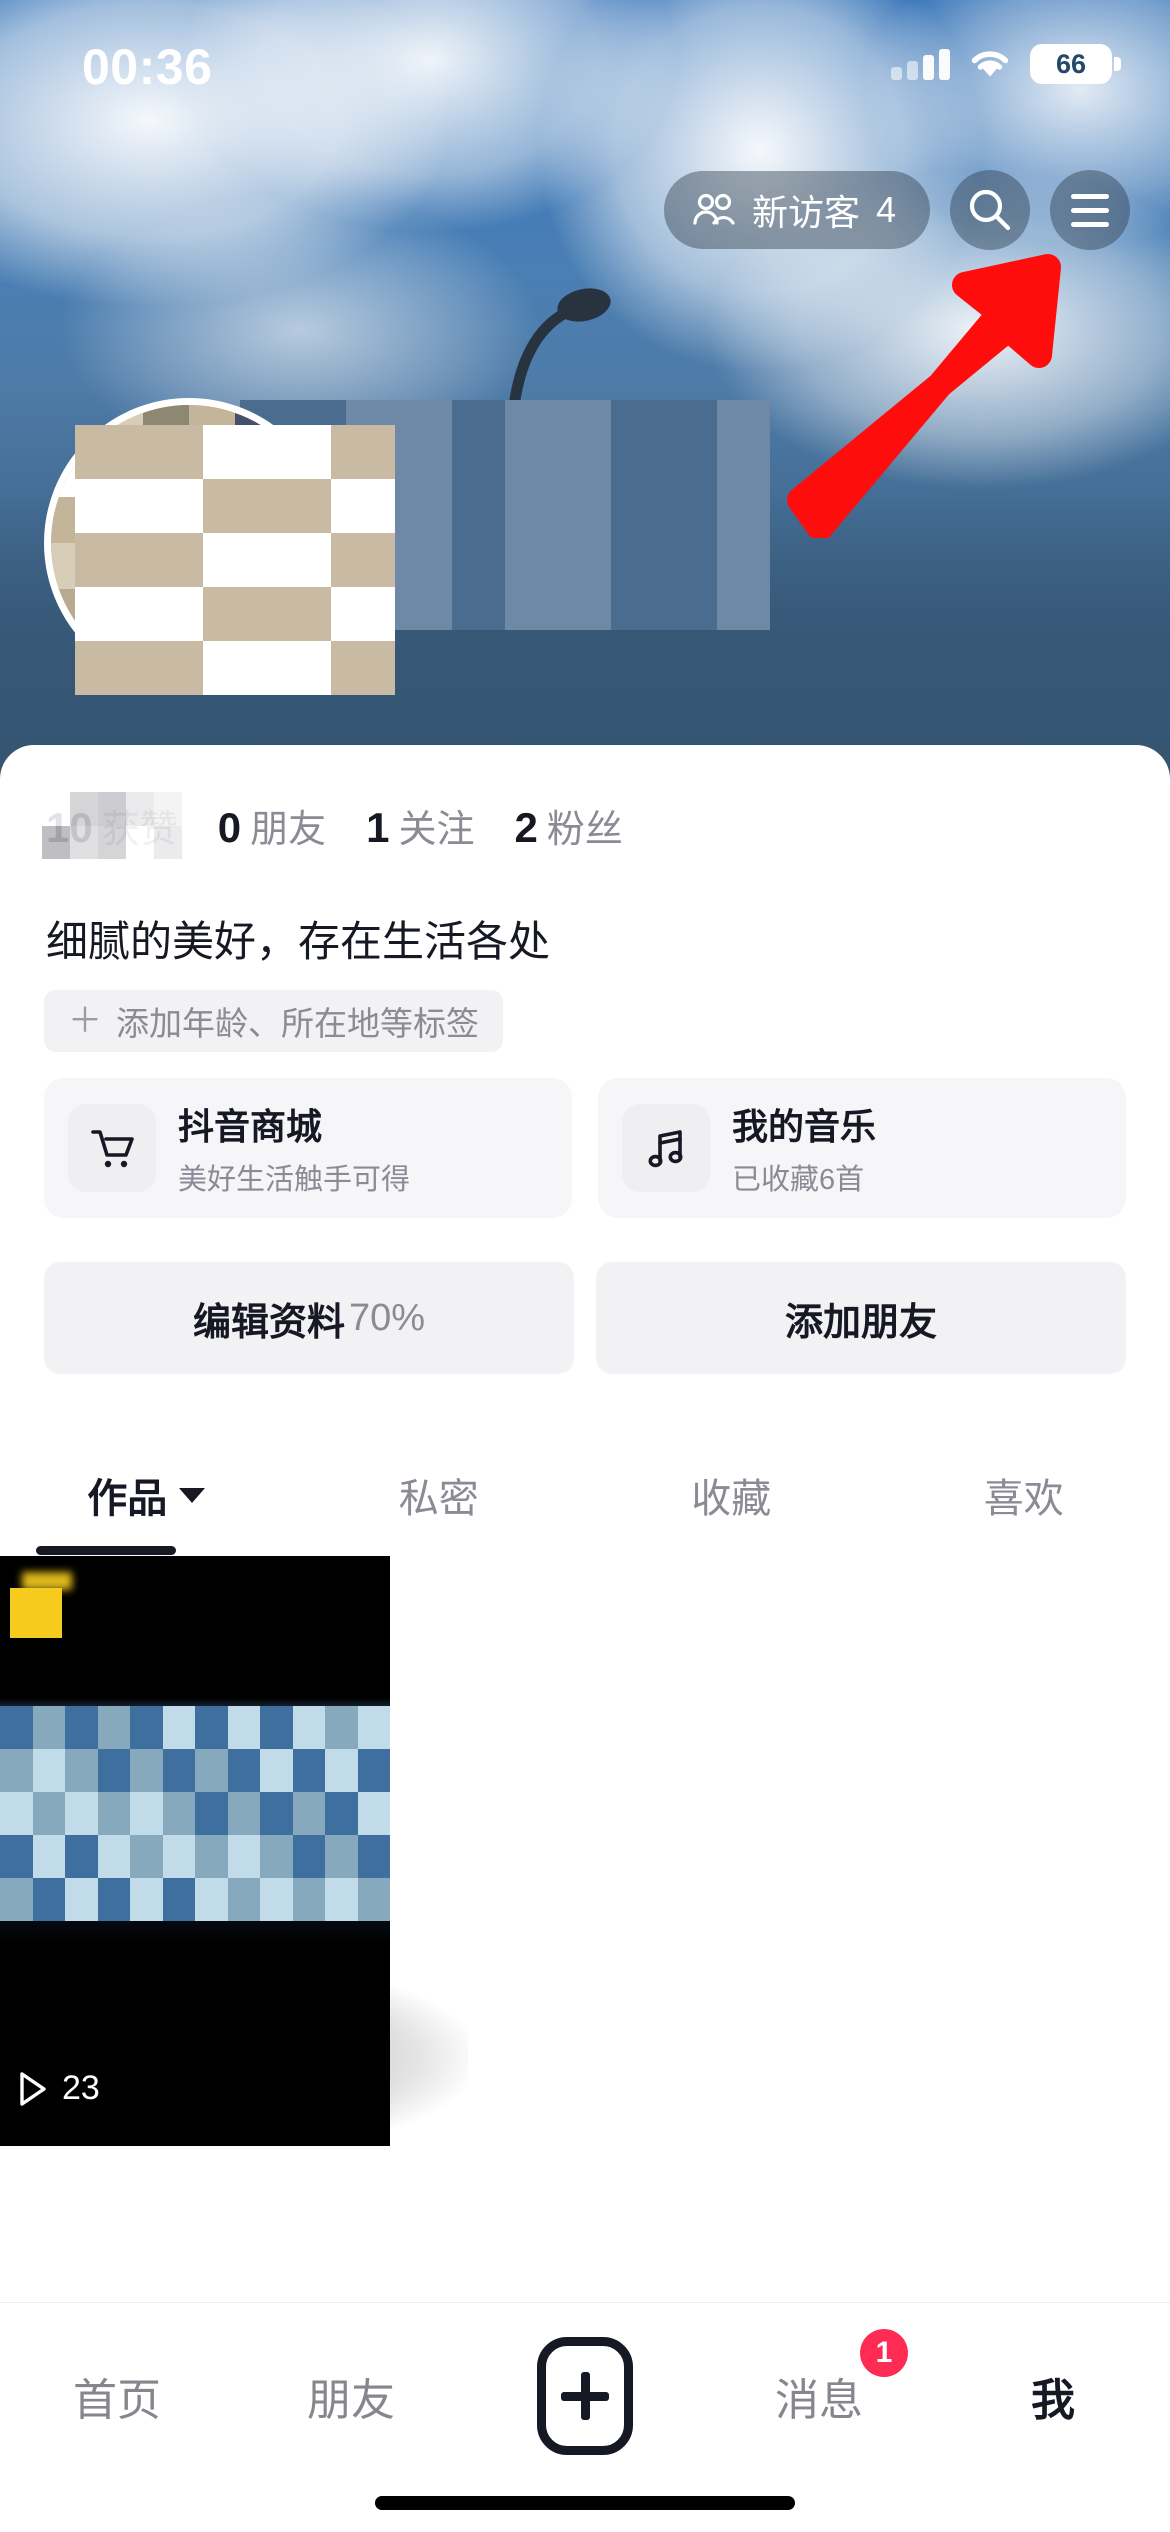  Describe the element at coordinates (112, 1148) in the screenshot. I see `shopping-cart-icon` at that location.